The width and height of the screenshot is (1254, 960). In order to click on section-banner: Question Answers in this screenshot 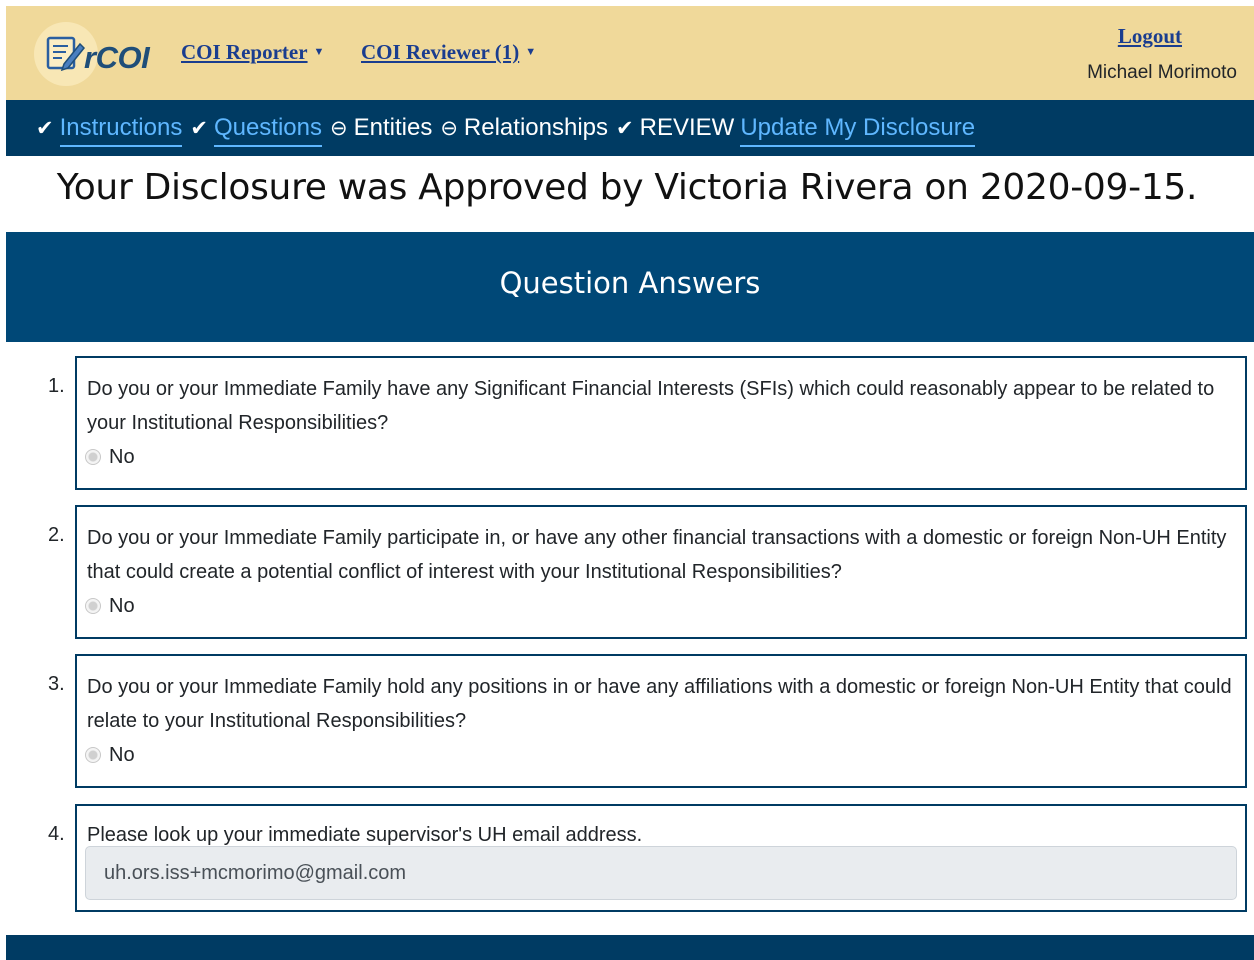, I will do `click(630, 287)`.